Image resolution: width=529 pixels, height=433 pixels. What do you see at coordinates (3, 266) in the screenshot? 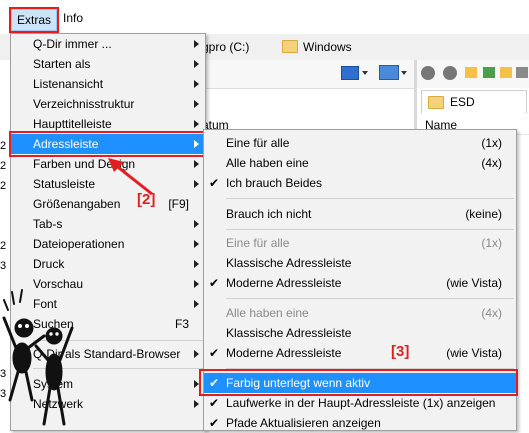
I see `row-number: 3` at bounding box center [3, 266].